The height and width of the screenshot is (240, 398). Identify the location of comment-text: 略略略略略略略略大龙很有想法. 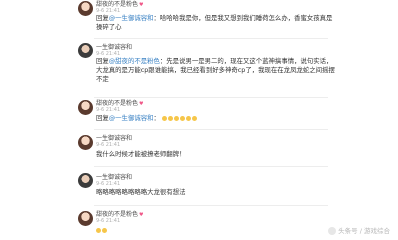
(141, 192).